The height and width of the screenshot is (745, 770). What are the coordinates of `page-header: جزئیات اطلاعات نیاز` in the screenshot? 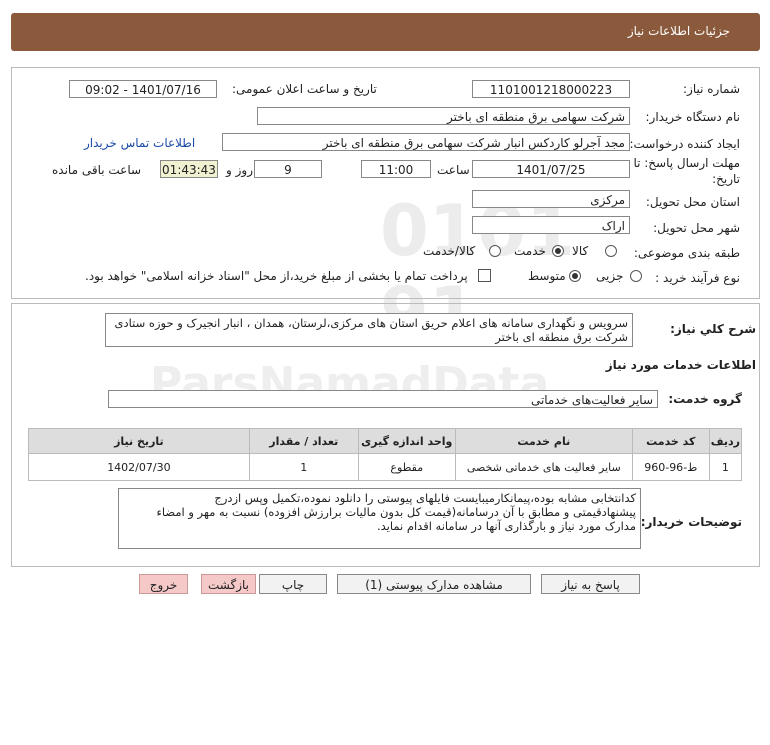 It's located at (385, 32).